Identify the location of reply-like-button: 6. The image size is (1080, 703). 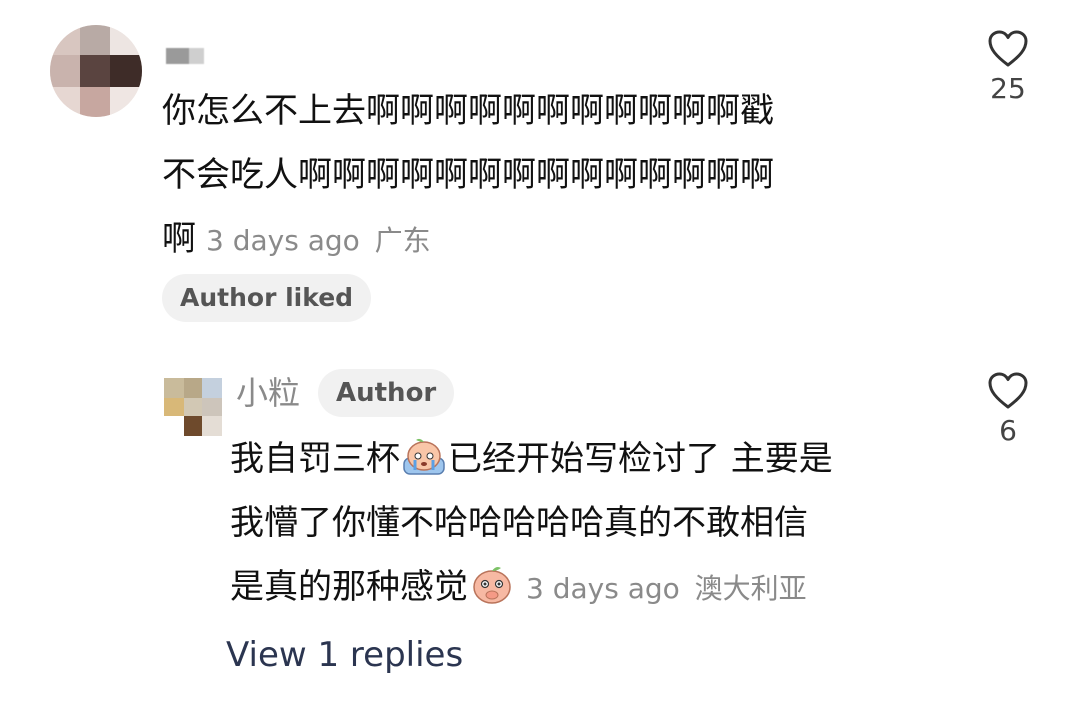
(1008, 409).